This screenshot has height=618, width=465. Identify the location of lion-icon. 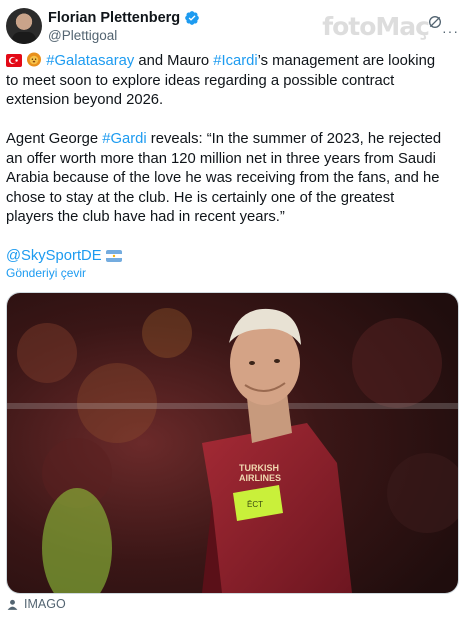
(34, 59).